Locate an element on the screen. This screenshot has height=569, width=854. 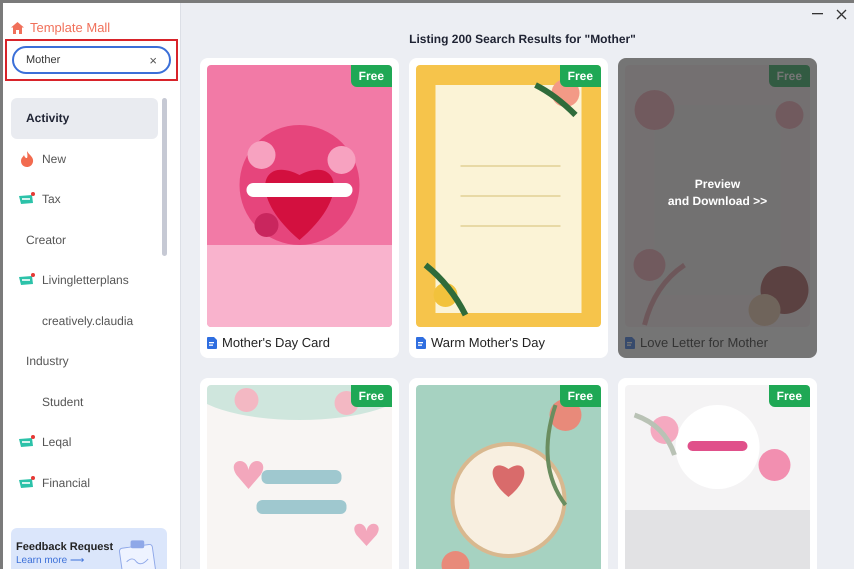
feedback-card: Feedback Request Learn more ⟶ is located at coordinates (89, 548).